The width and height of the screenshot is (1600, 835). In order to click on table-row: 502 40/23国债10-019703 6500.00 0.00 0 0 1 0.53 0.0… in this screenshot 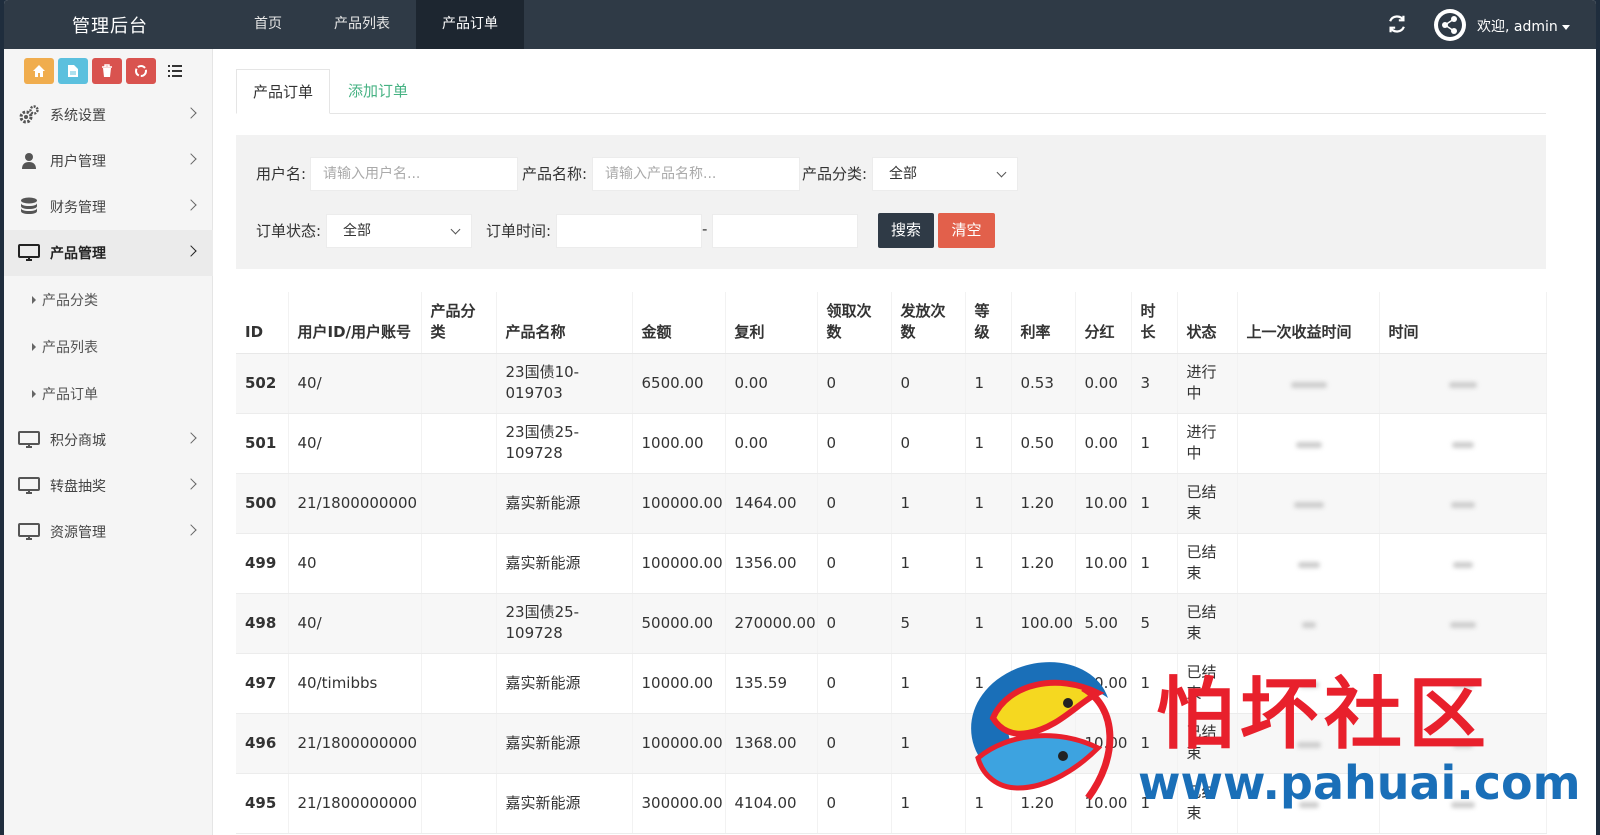, I will do `click(891, 383)`.